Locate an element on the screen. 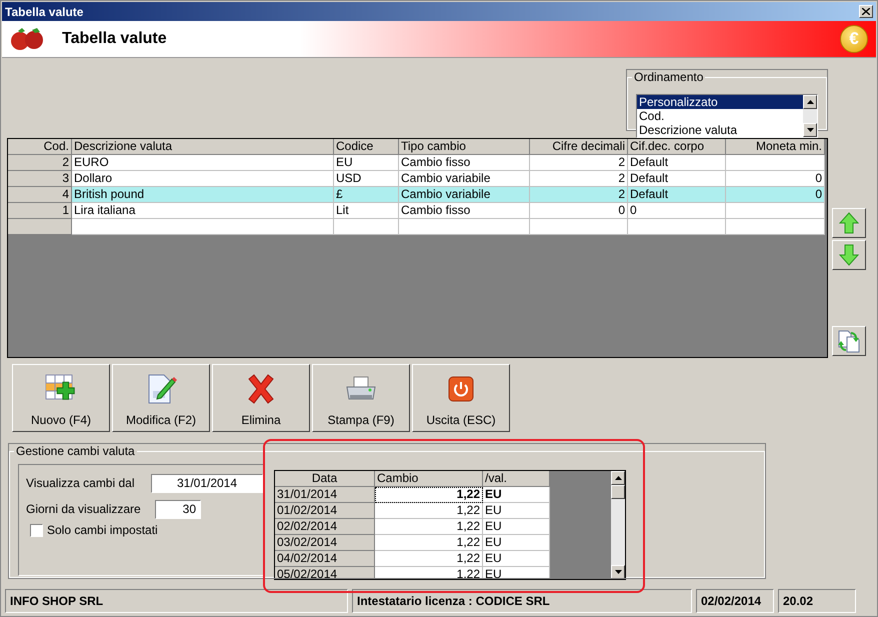 The width and height of the screenshot is (878, 617). refresh-button is located at coordinates (849, 341).